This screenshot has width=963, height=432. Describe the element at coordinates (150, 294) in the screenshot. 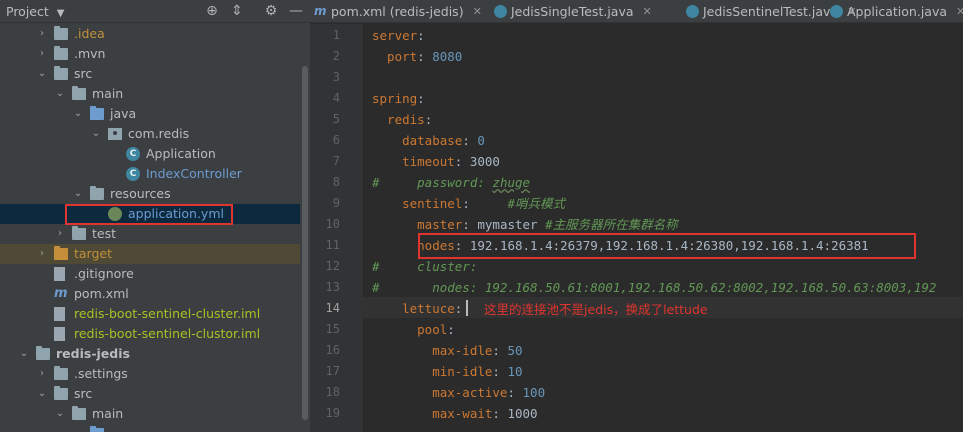

I see `tree-item: m pom.xml` at that location.